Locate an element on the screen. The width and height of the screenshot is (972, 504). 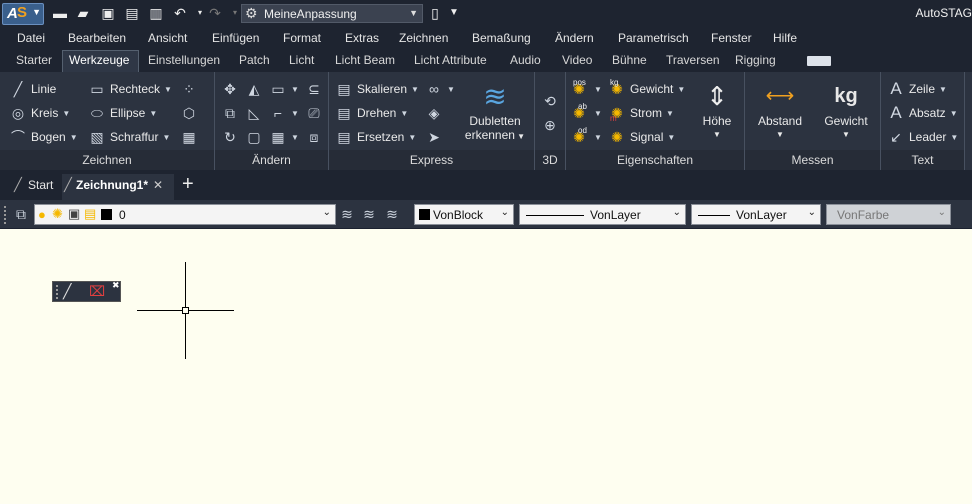
panel-title-messen: Messen is located at coordinates (812, 160).